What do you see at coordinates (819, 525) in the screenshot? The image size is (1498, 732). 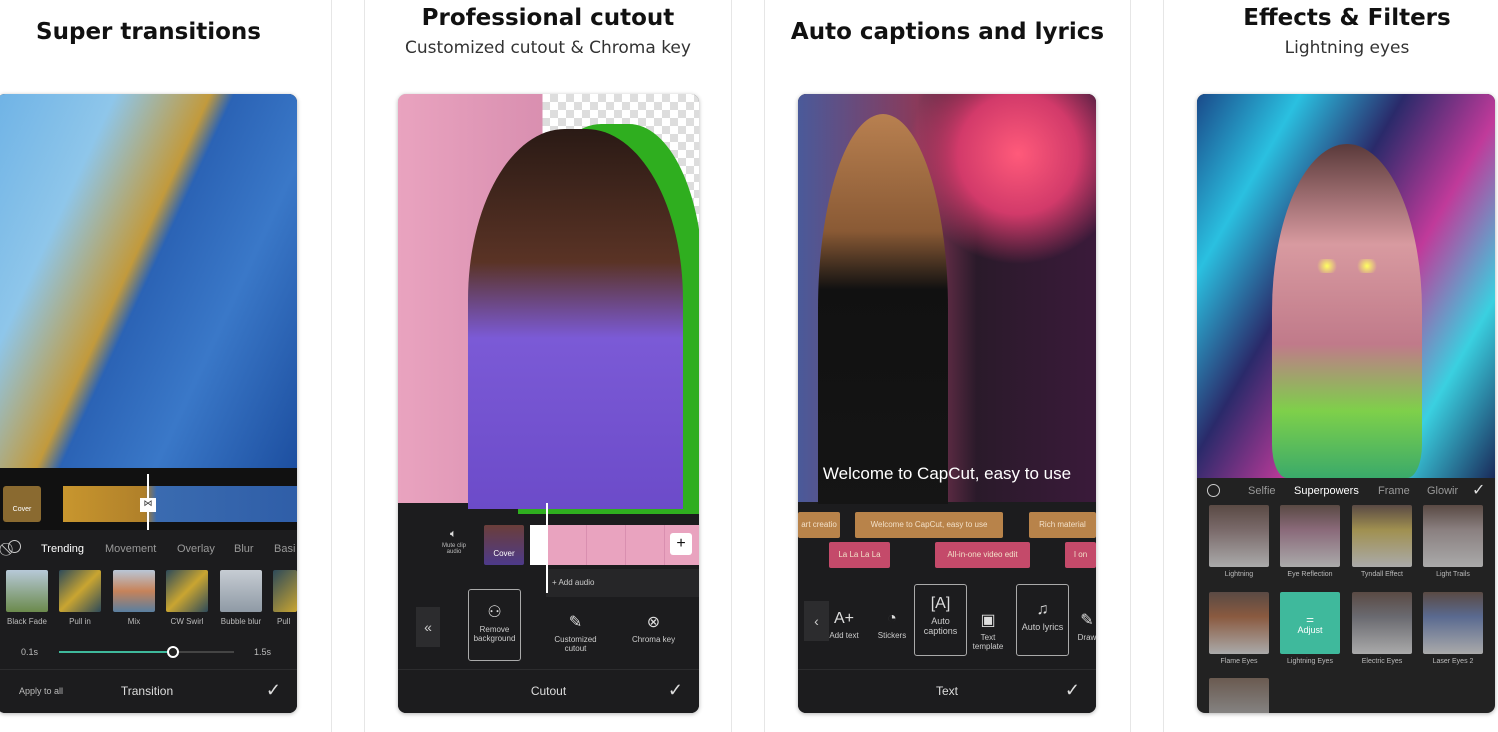 I see `caption-clip: art creatio` at bounding box center [819, 525].